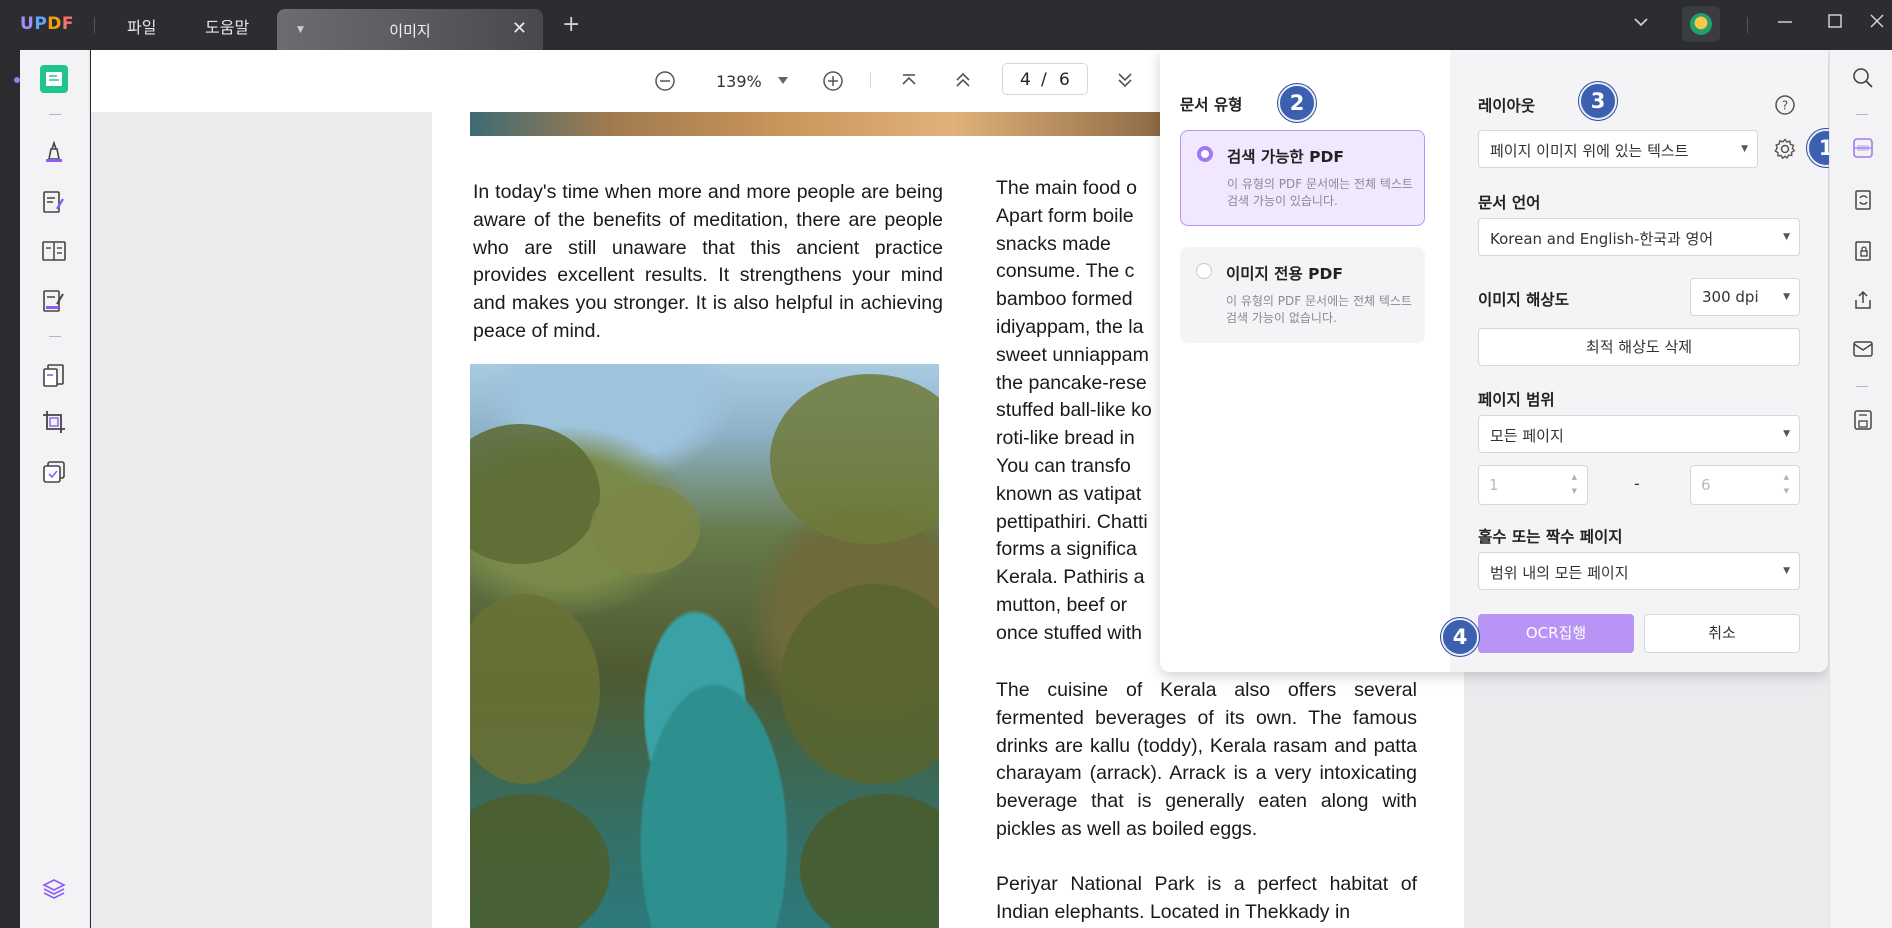 The image size is (1892, 928). What do you see at coordinates (54, 301) in the screenshot?
I see `form-icon` at bounding box center [54, 301].